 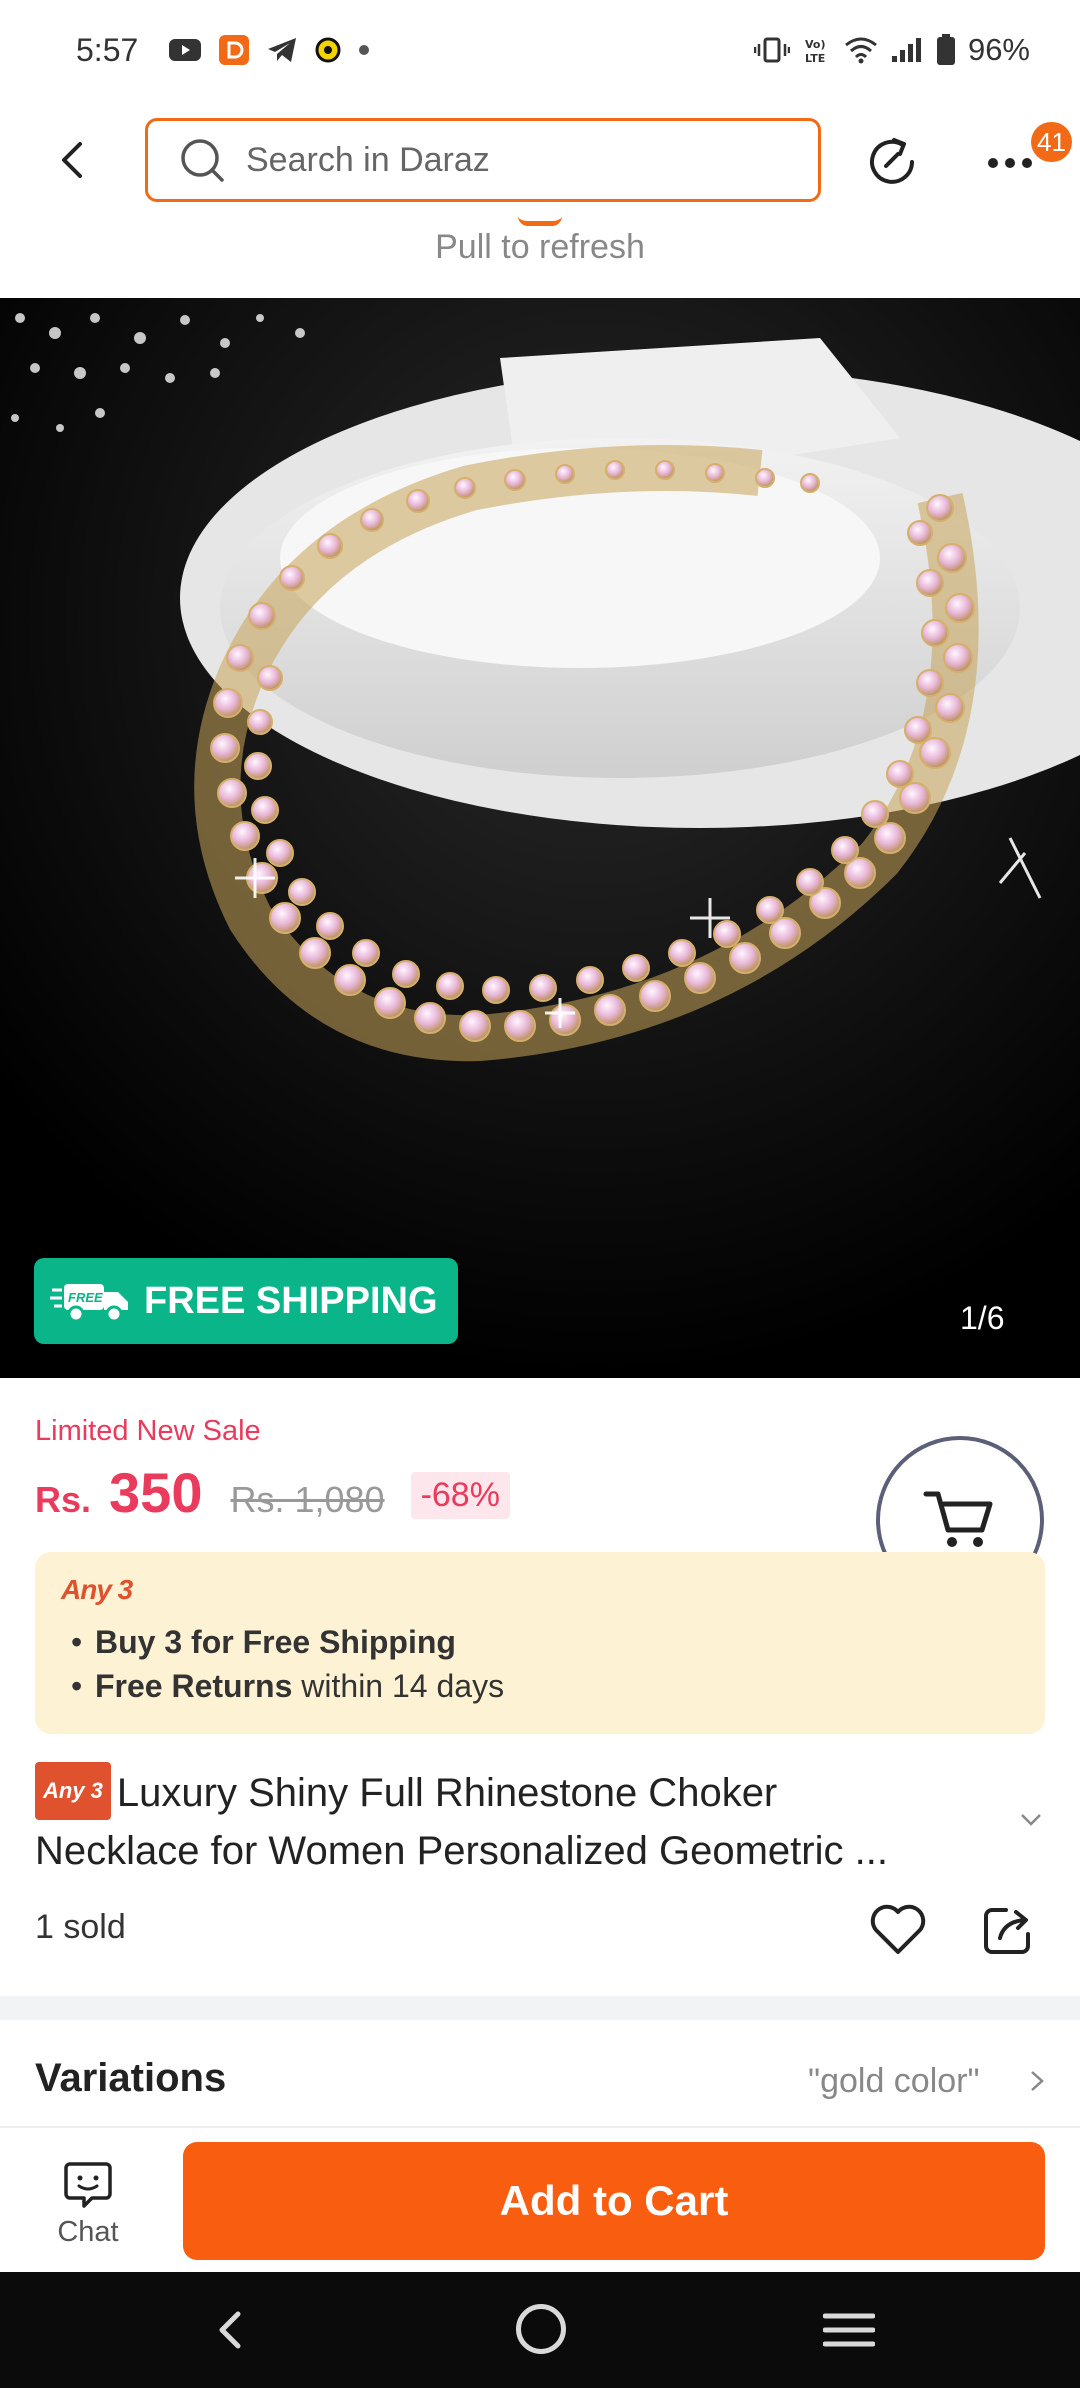 What do you see at coordinates (849, 2330) in the screenshot?
I see `nav-recents-icon` at bounding box center [849, 2330].